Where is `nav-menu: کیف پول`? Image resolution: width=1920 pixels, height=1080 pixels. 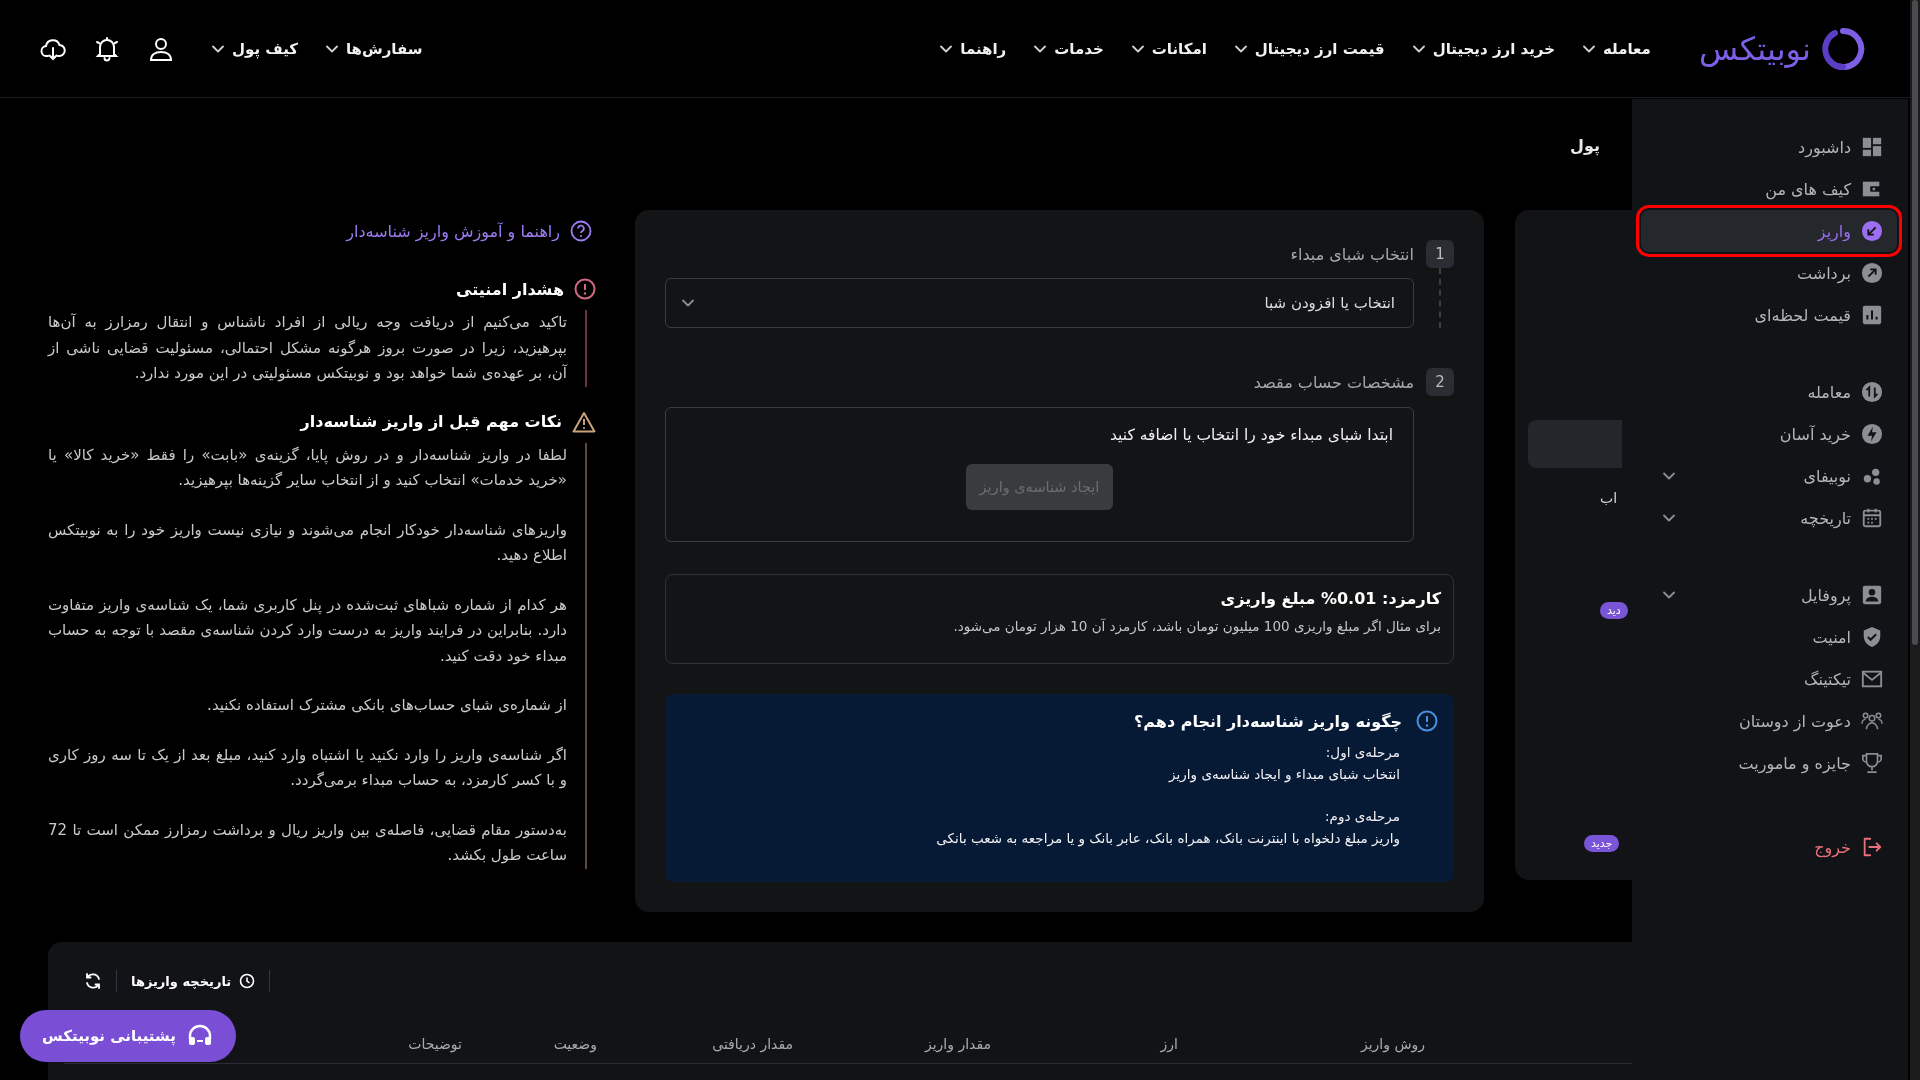
nav-menu: کیف پول is located at coordinates (255, 48).